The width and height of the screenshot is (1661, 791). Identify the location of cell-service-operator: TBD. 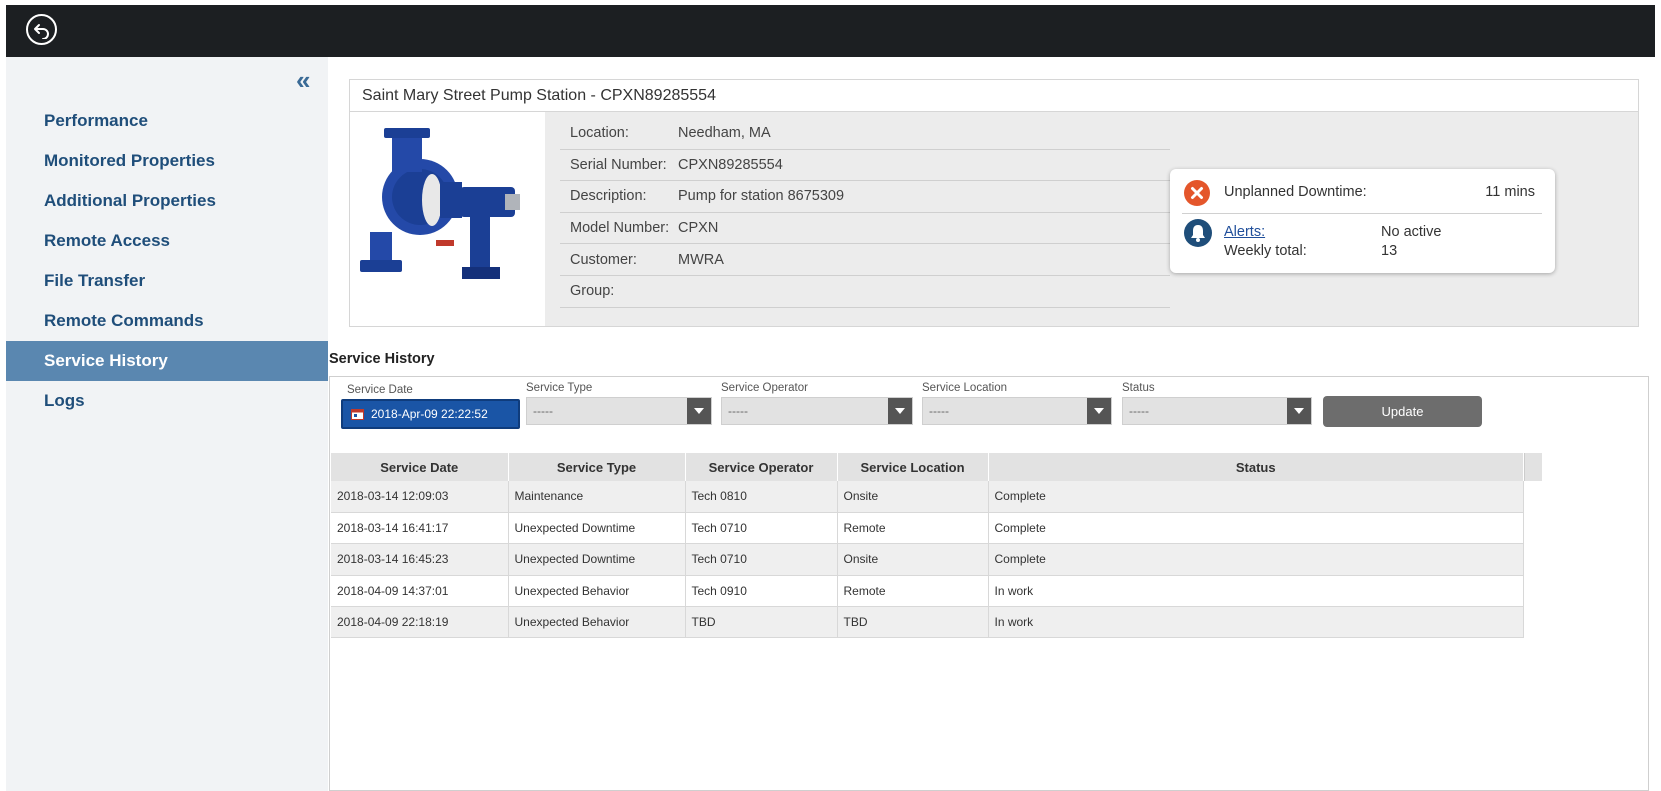
(761, 622).